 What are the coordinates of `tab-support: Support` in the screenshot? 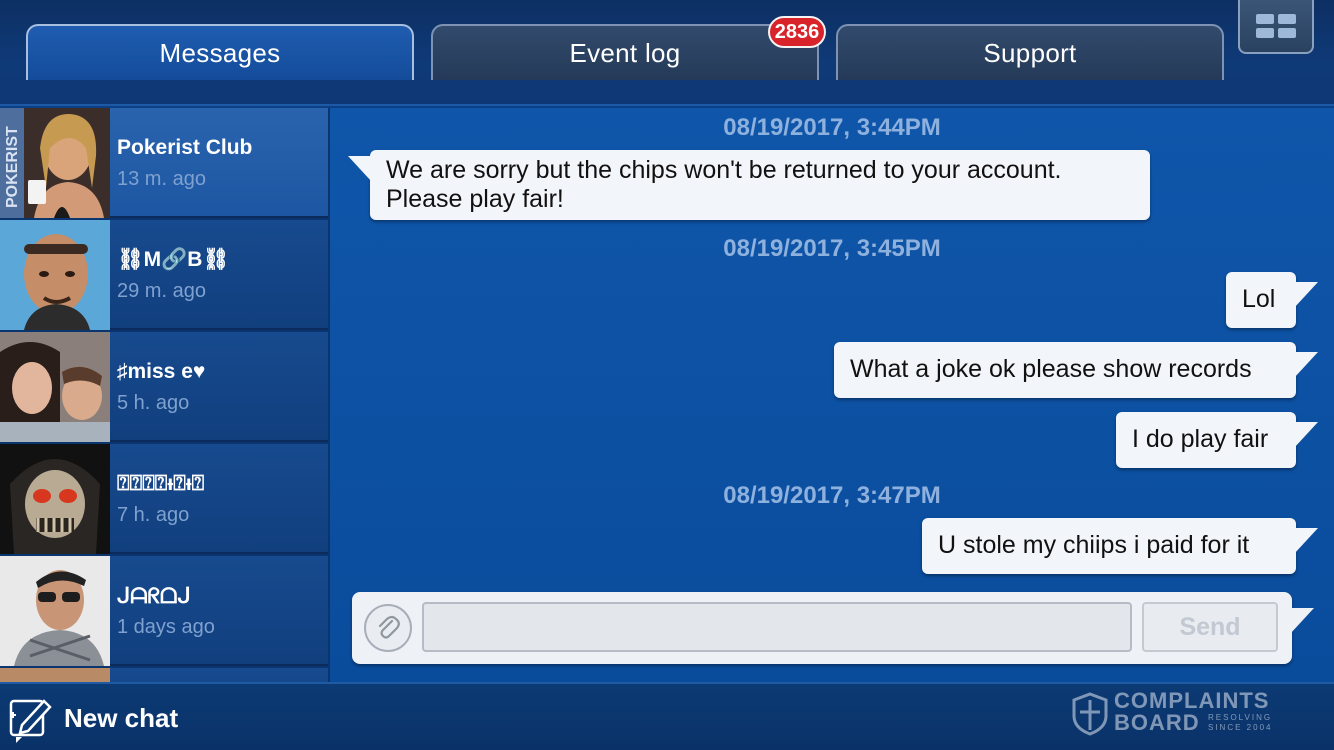 It's located at (1030, 52).